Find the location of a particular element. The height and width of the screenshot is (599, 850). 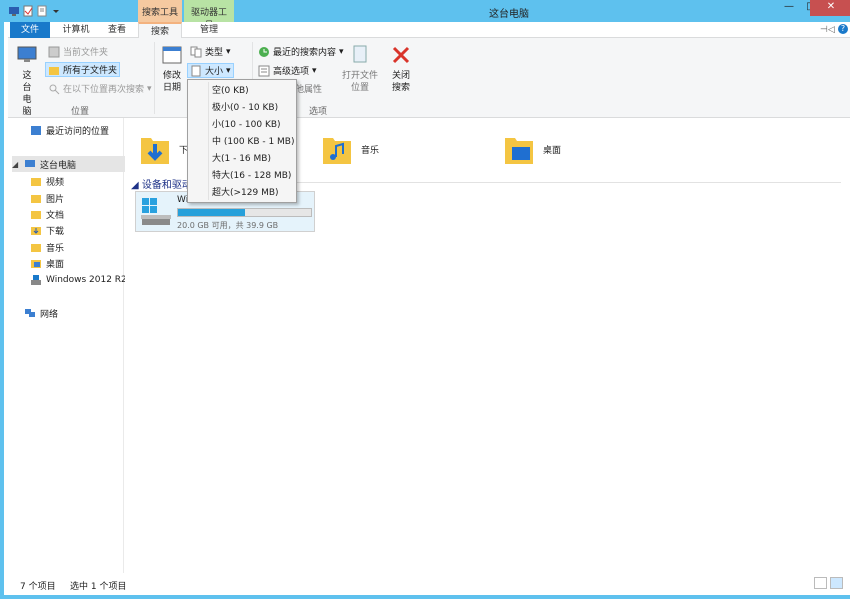

all-subfolders-label: 所有子文件夹 is located at coordinates (90, 71).